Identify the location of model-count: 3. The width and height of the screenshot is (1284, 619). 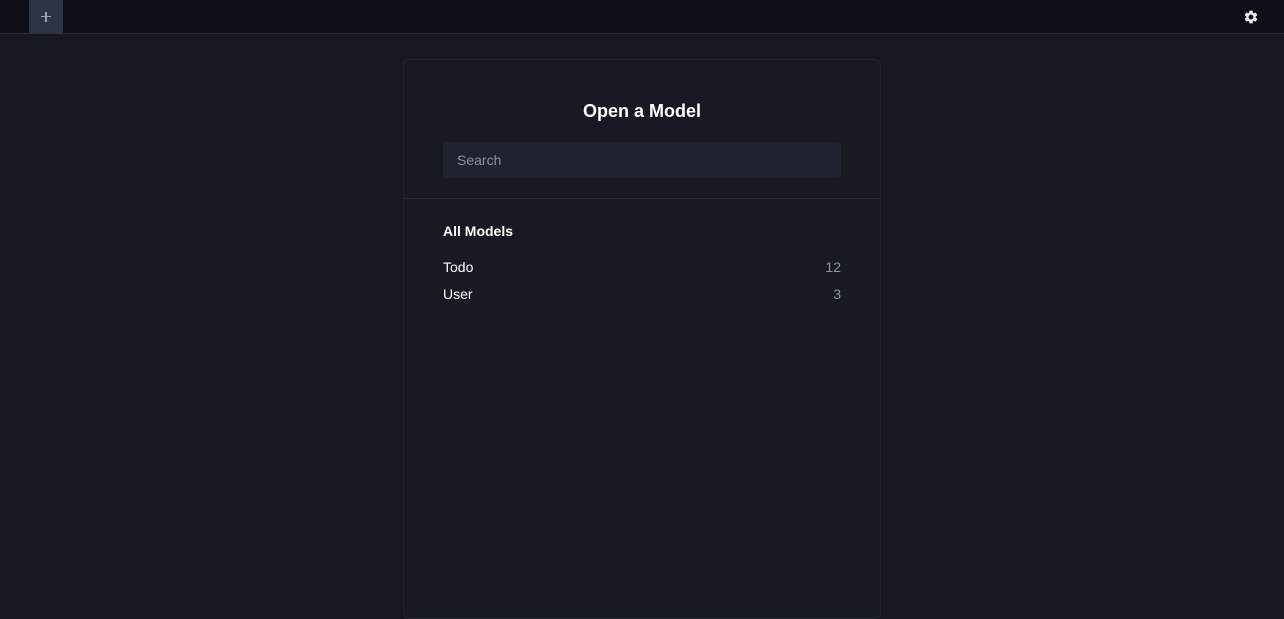
(837, 293).